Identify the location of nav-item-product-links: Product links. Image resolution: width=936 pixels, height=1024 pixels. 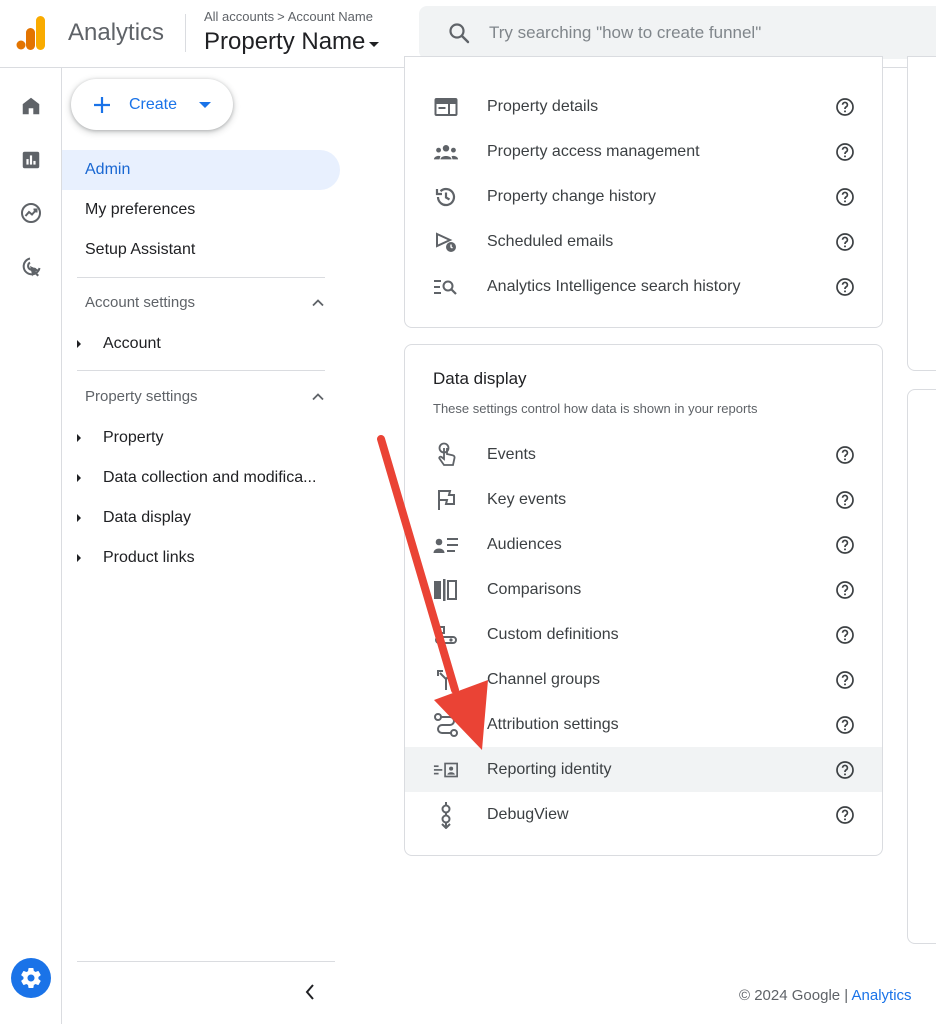
(207, 558).